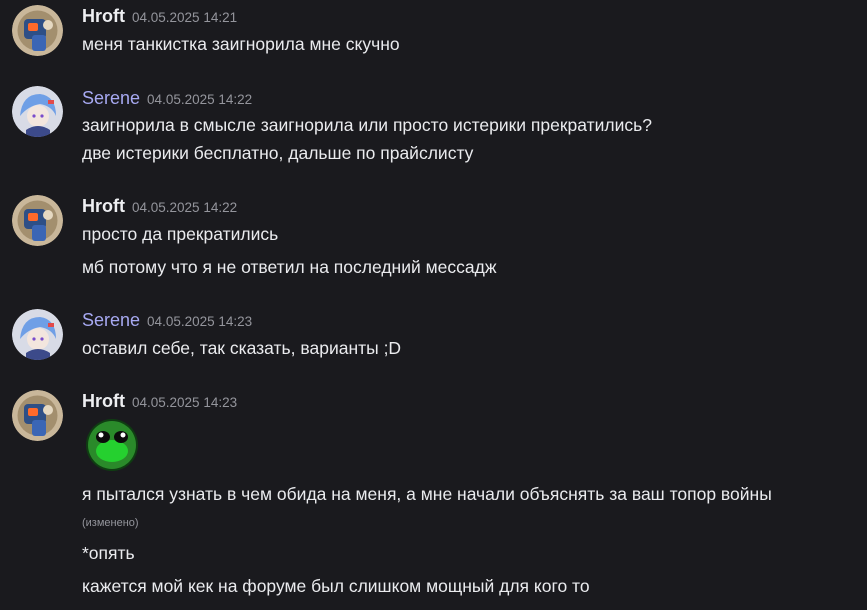  I want to click on message-text: просто да прекратились, so click(180, 234).